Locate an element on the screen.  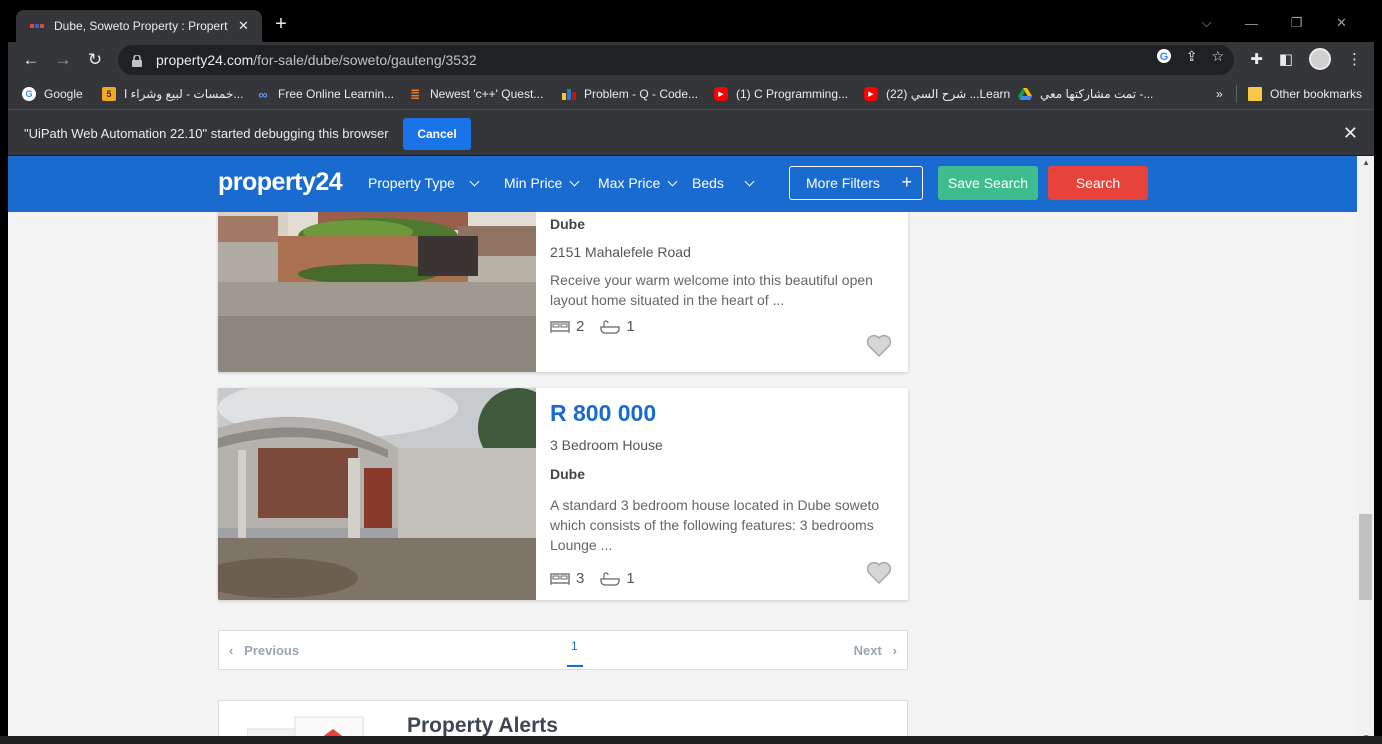
google-lens-icon: G is located at coordinates (1164, 57).